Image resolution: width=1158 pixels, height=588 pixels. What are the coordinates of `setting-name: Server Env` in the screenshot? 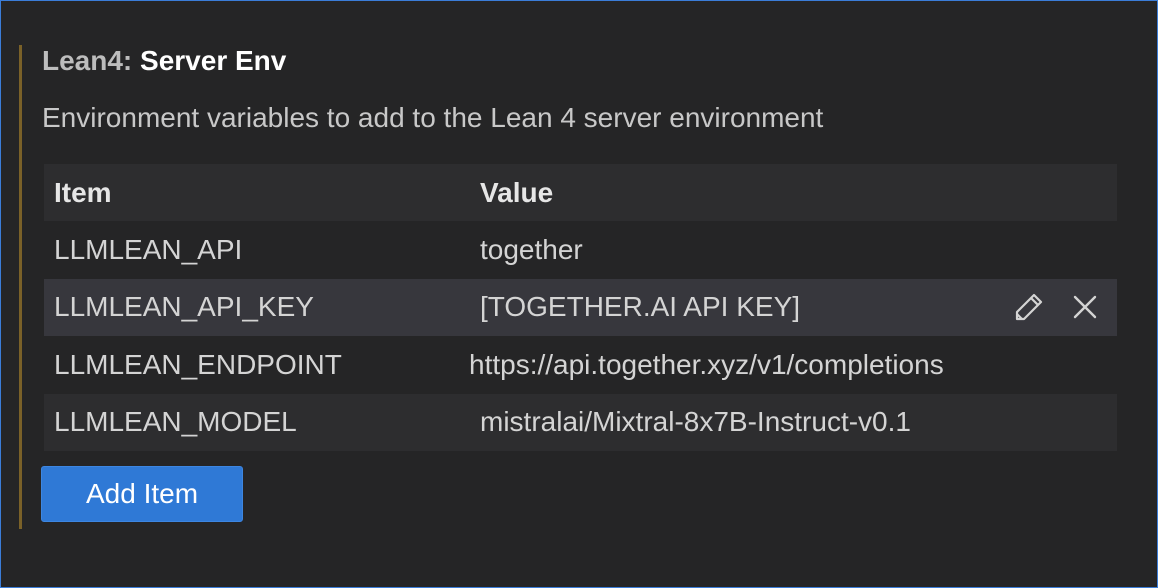 It's located at (213, 60).